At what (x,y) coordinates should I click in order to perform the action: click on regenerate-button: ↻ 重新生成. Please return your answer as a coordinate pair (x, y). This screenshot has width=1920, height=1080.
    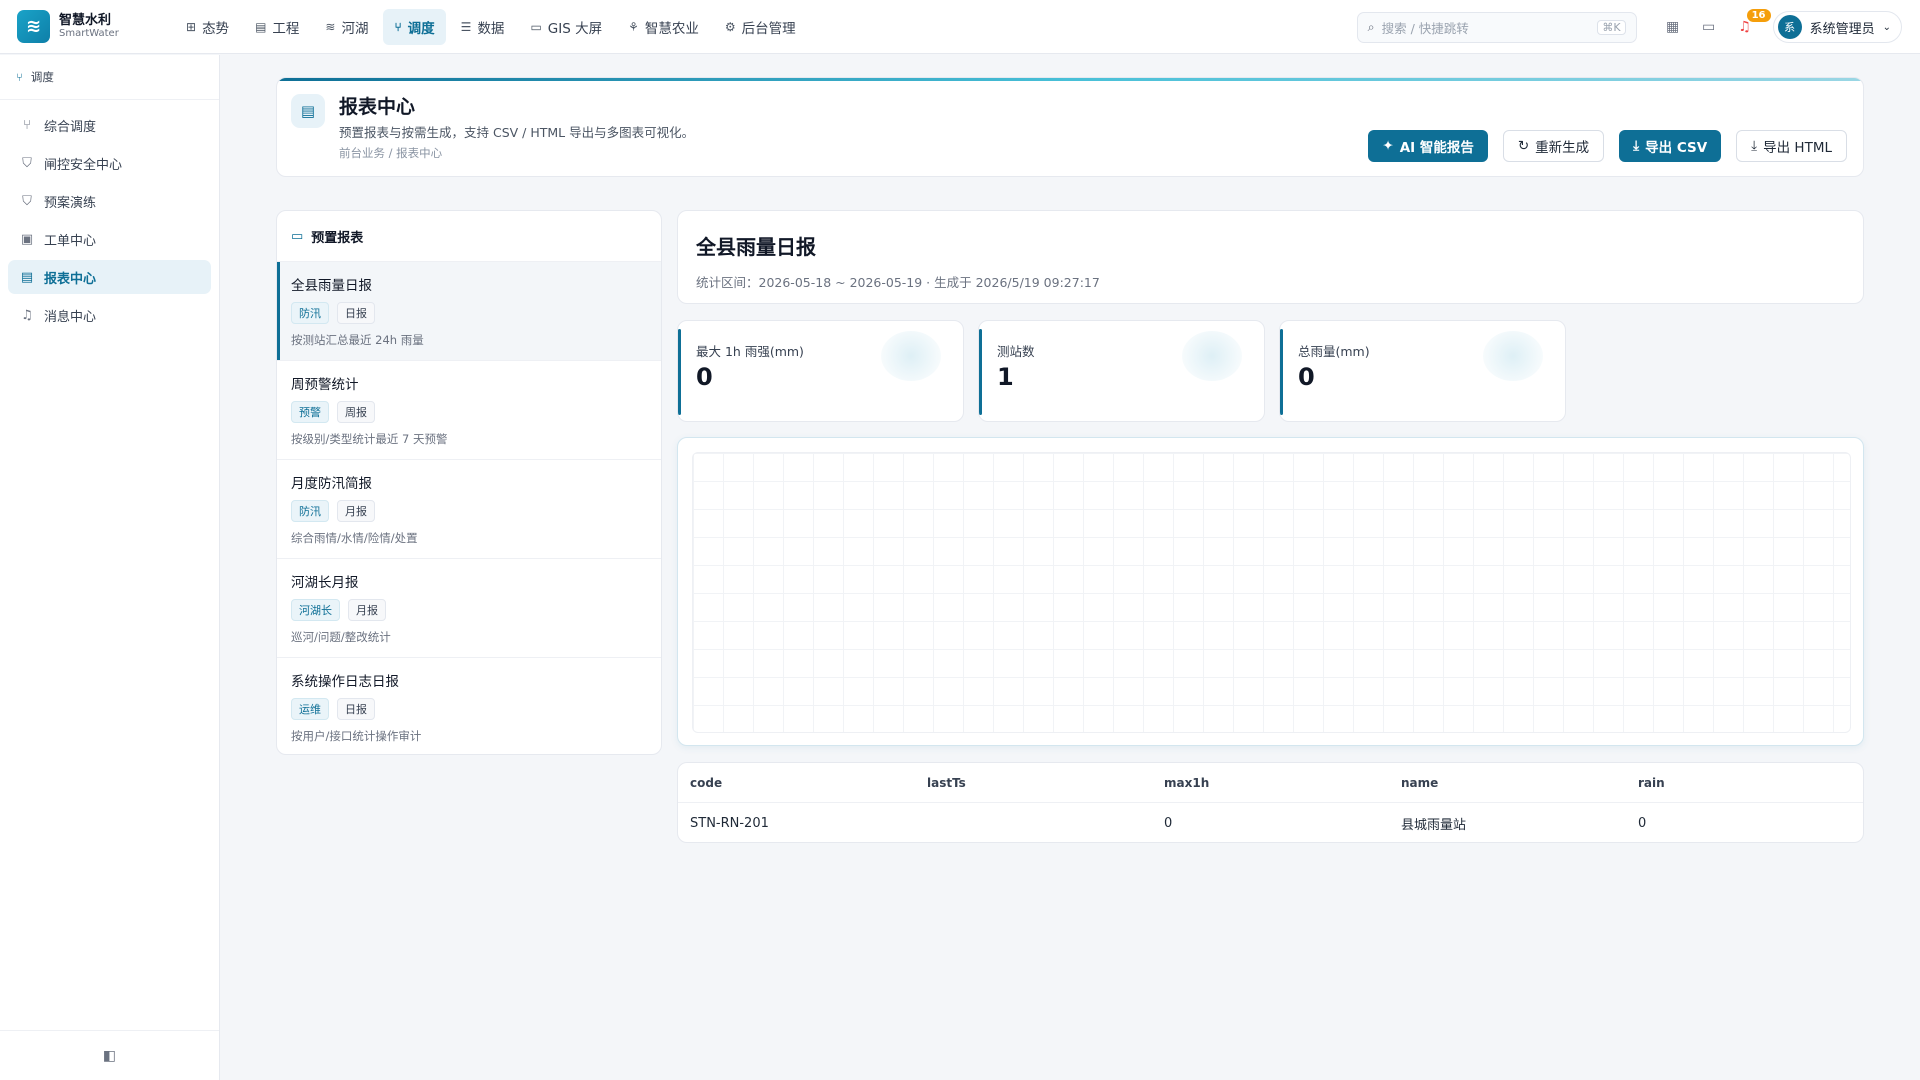
    Looking at the image, I should click on (1553, 146).